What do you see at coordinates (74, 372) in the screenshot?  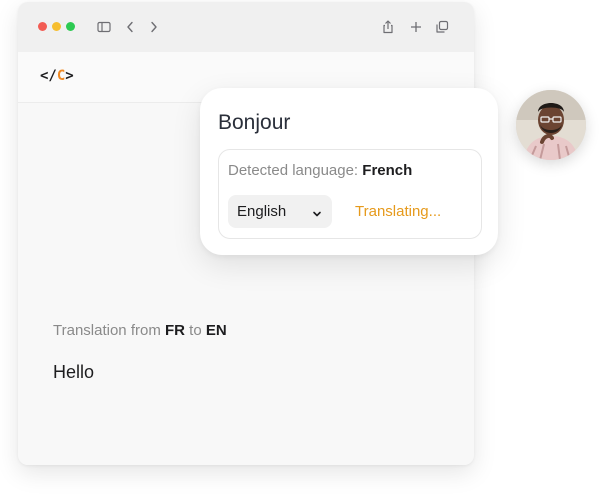 I see `translated-text: Hello` at bounding box center [74, 372].